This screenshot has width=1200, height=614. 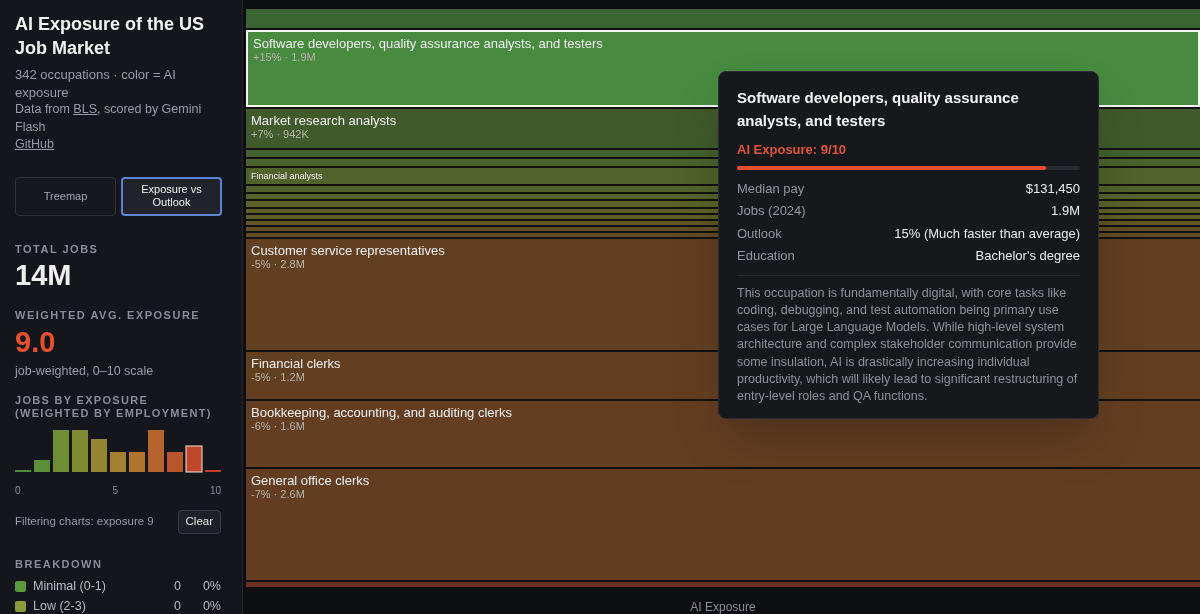 What do you see at coordinates (324, 120) in the screenshot?
I see `occupation-name: Market research analysts` at bounding box center [324, 120].